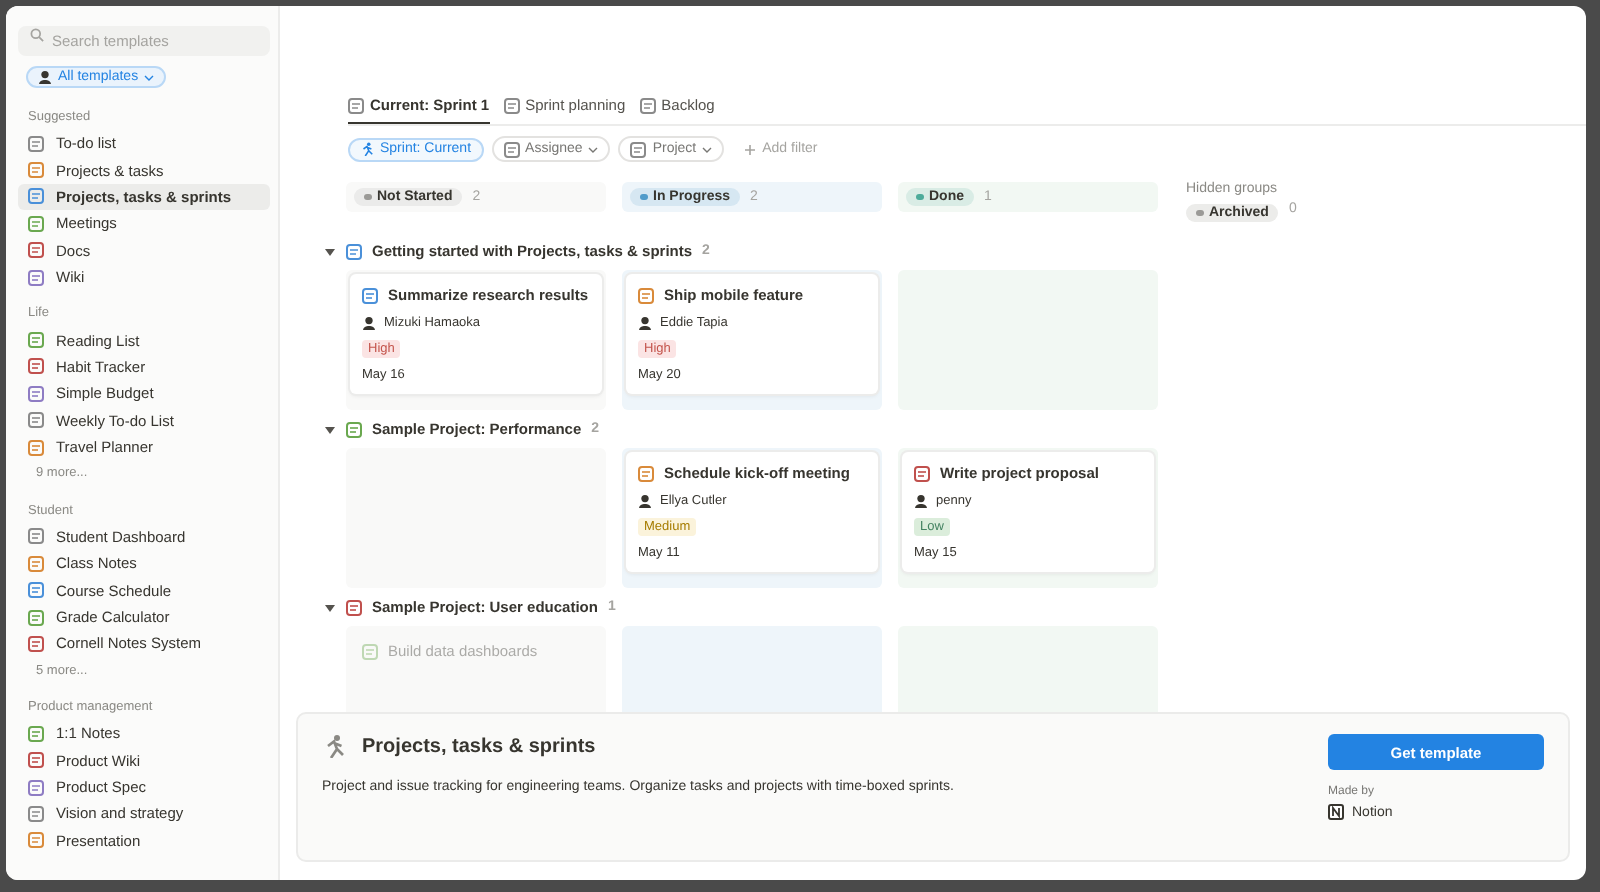 The image size is (1600, 892). I want to click on logo-icon, so click(1336, 812).